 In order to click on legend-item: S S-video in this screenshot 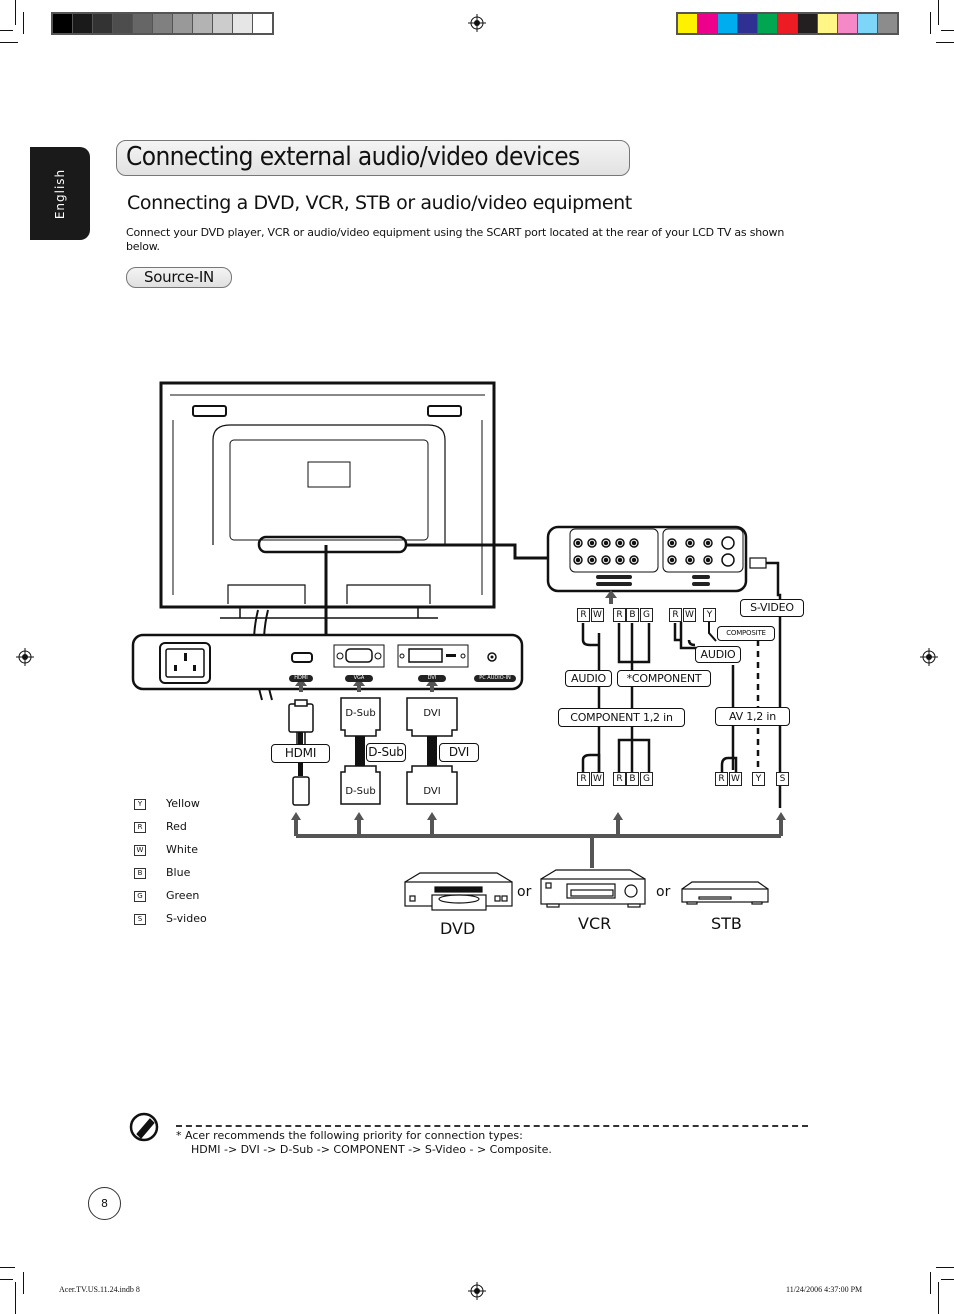, I will do `click(167, 918)`.